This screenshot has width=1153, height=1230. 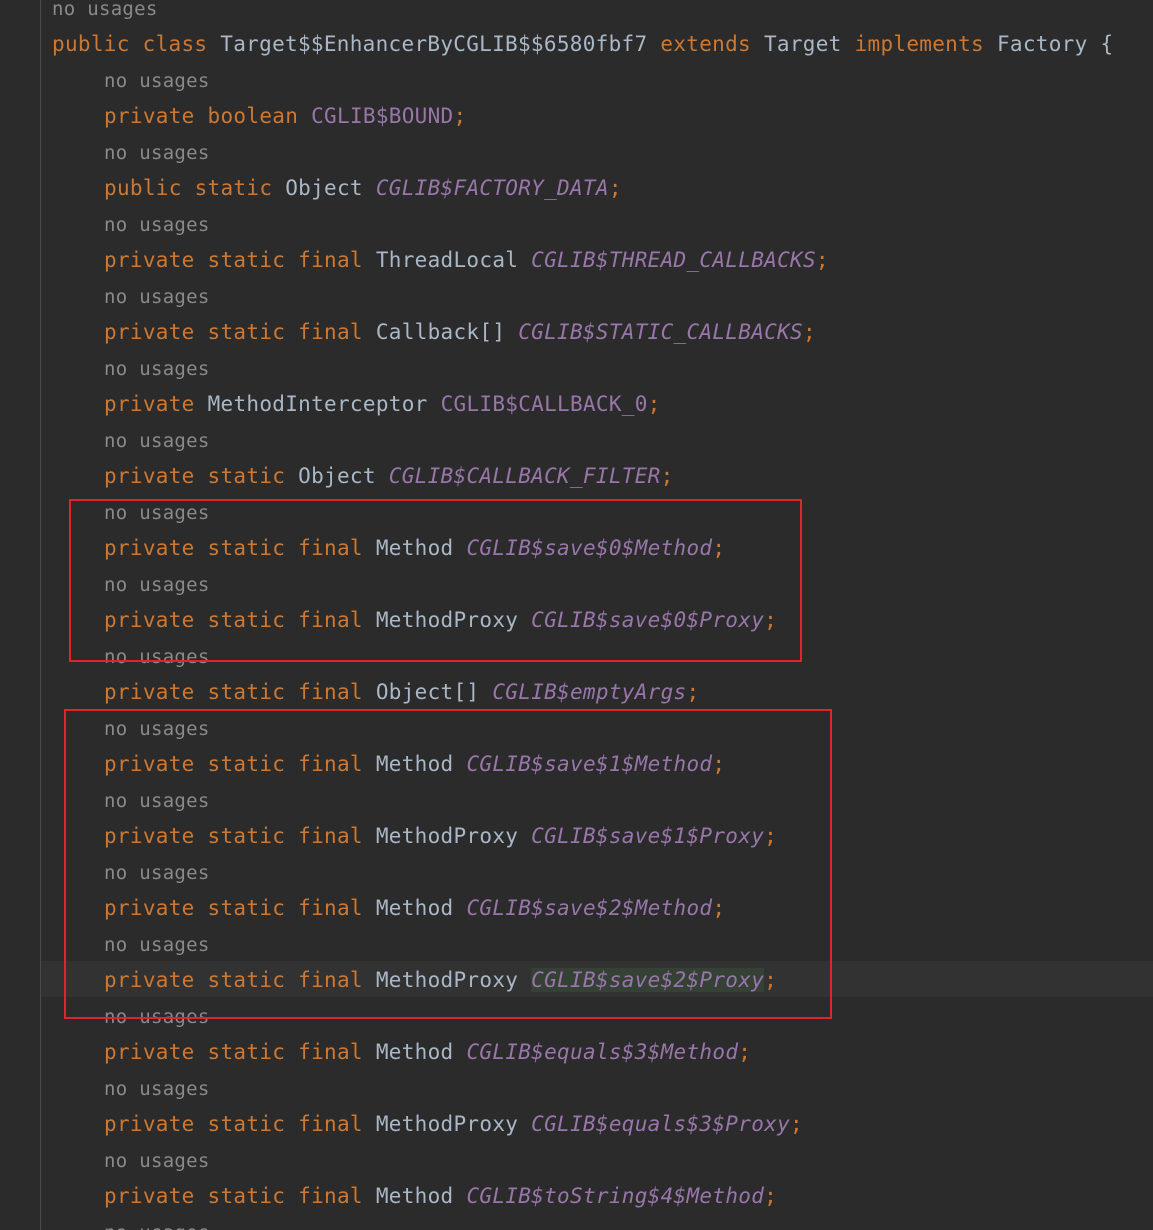 What do you see at coordinates (803, 44) in the screenshot?
I see `superclass-name: Target` at bounding box center [803, 44].